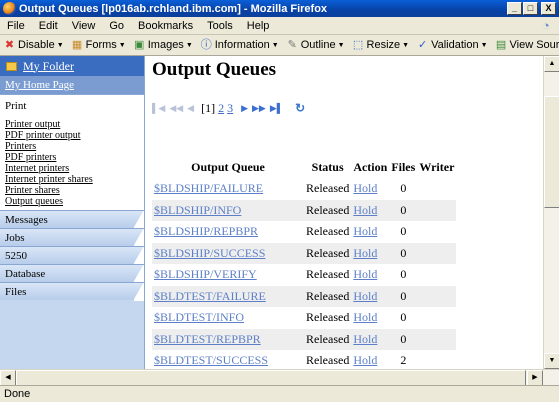  Describe the element at coordinates (300, 108) in the screenshot. I see `refresh-icon: ↻` at that location.